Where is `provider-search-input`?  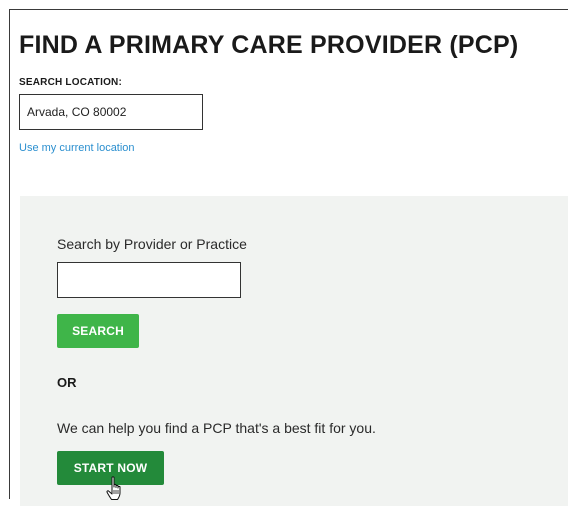
provider-search-input is located at coordinates (149, 280).